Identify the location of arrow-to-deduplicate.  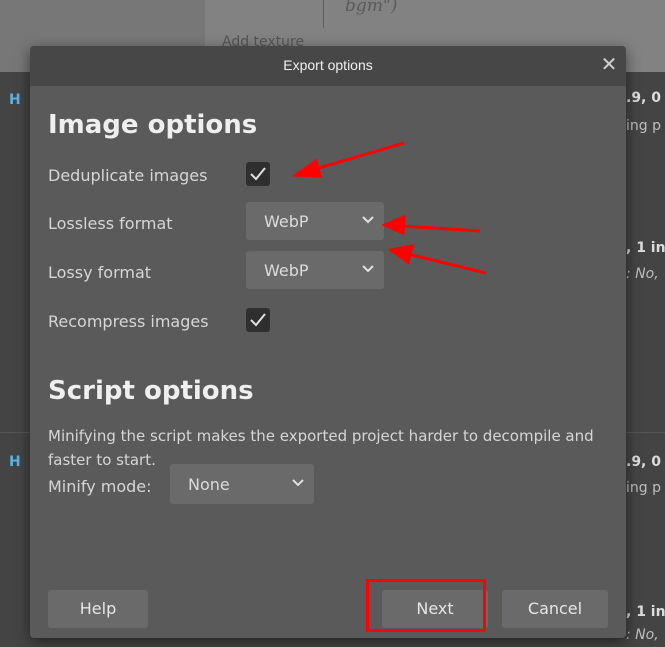
(358, 156).